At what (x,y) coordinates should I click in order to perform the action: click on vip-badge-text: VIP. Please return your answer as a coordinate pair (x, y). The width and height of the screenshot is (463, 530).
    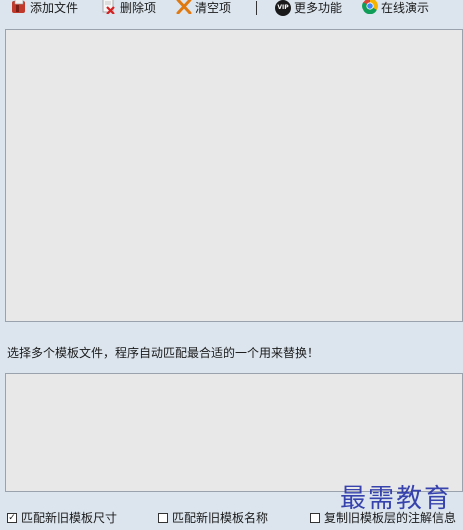
    Looking at the image, I should click on (283, 7).